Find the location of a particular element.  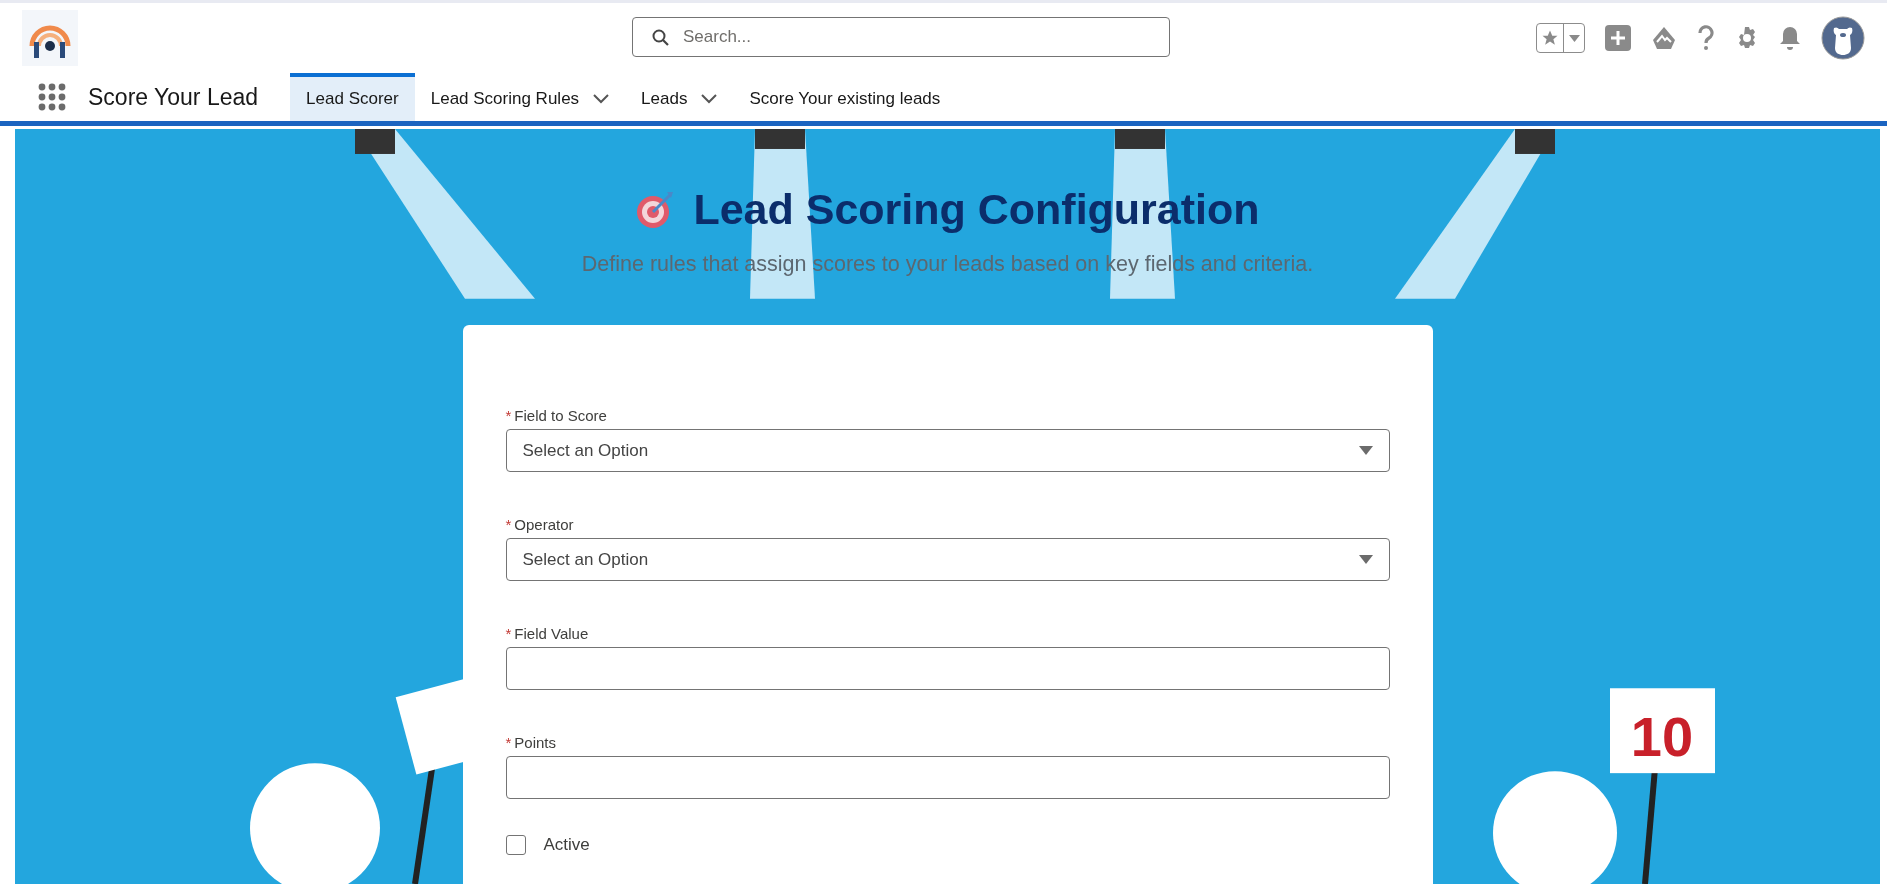

field-label: Points is located at coordinates (535, 742).